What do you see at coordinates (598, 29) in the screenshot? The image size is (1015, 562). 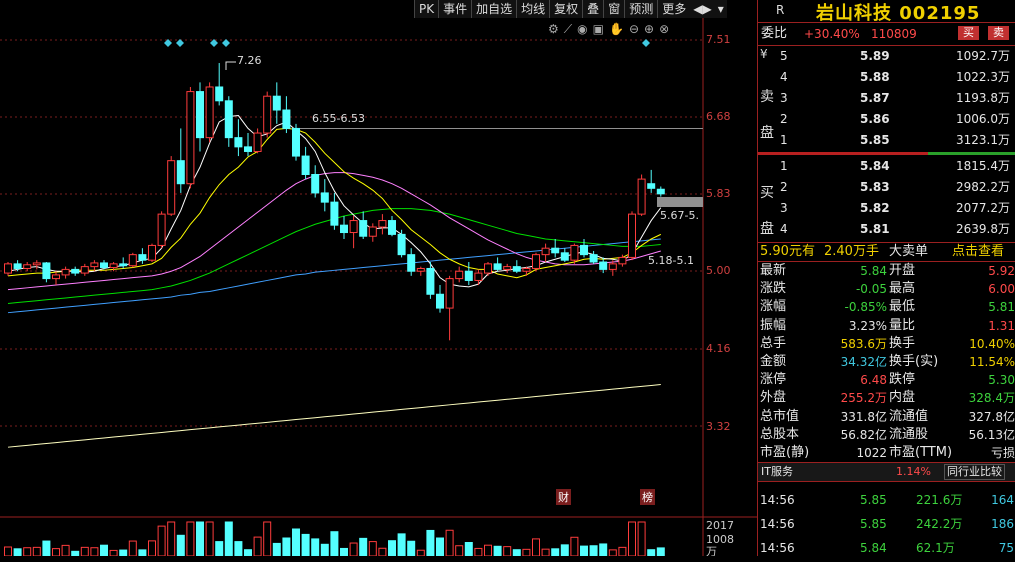 I see `lock-icon: ▣` at bounding box center [598, 29].